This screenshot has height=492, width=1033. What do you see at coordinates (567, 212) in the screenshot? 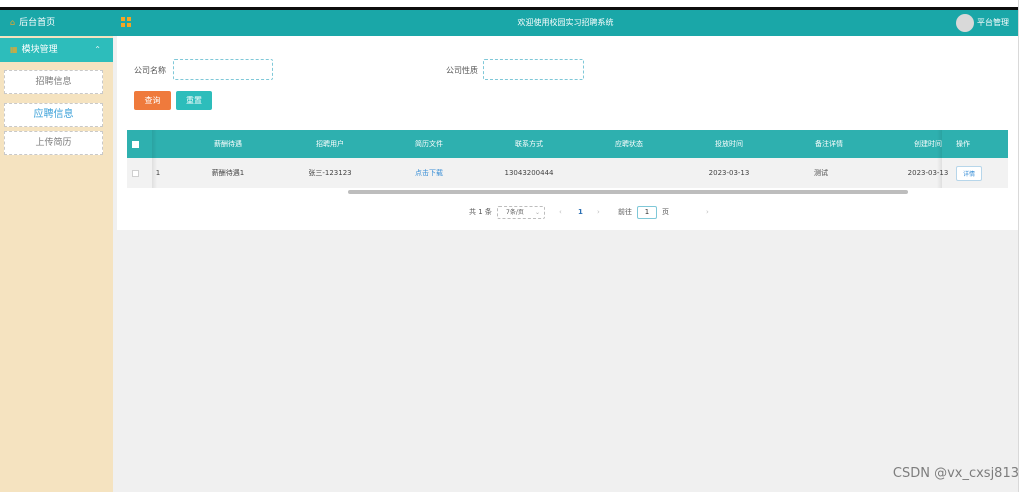
I see `pagination: 共 1 条 7条/页 ⌄ ‹ 1 › 前往 1 页 ›` at bounding box center [567, 212].